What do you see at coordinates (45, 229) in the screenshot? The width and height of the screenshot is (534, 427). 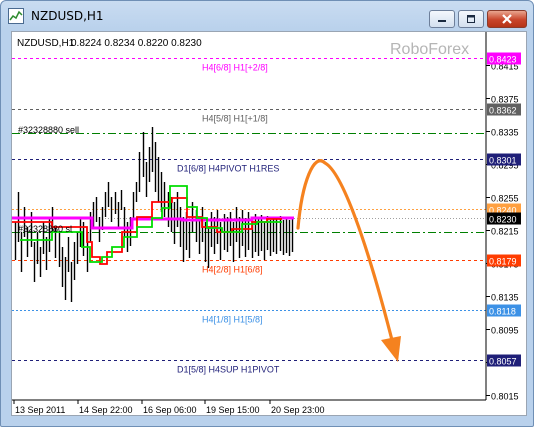 I see `order-sl-label: #32328880 sl` at bounding box center [45, 229].